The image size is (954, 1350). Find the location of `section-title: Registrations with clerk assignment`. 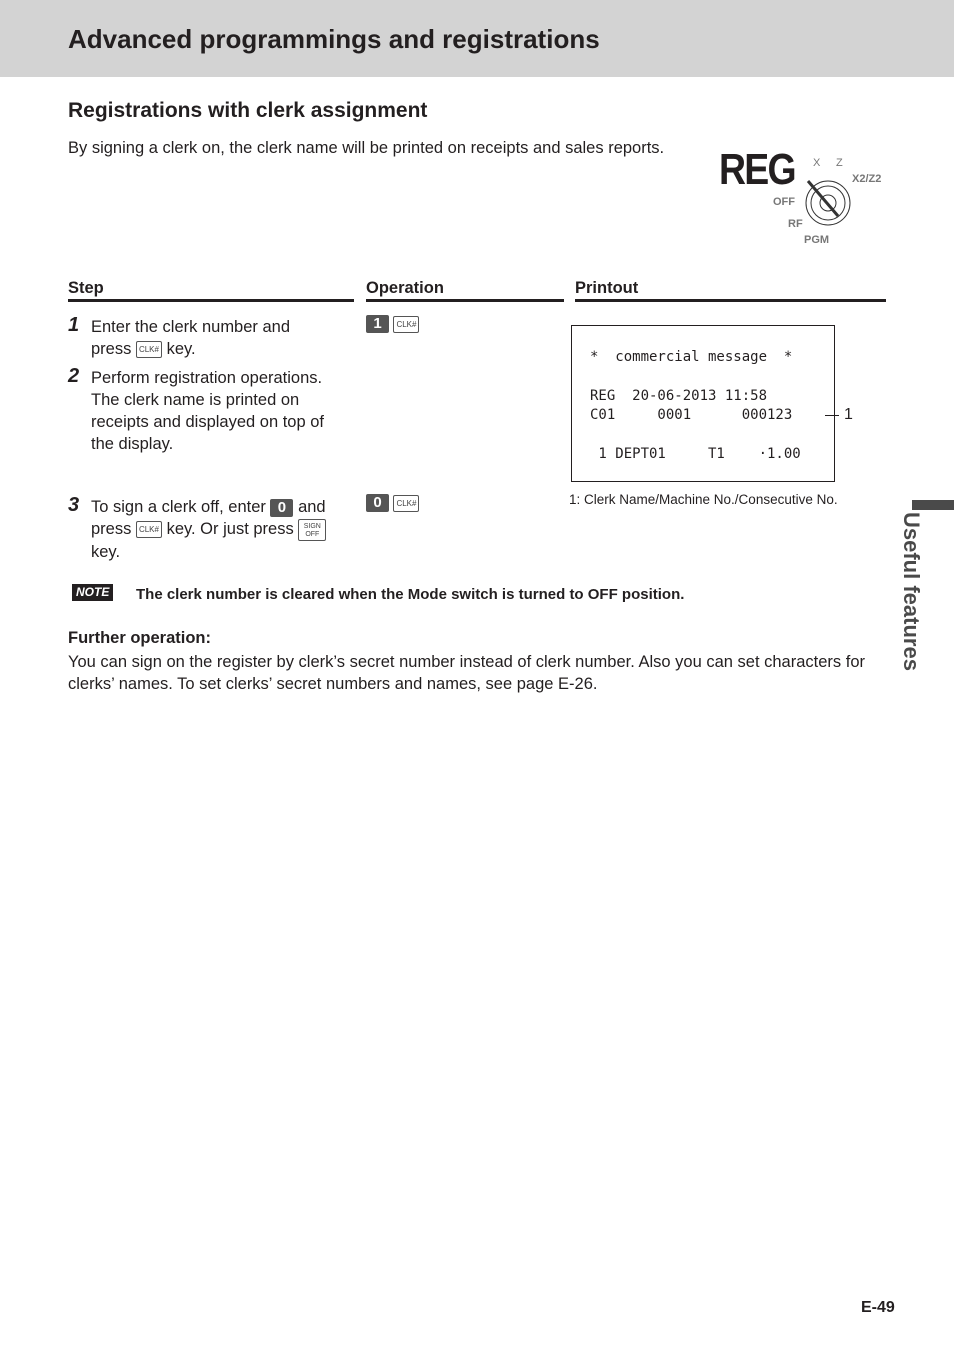

section-title: Registrations with clerk assignment is located at coordinates (248, 110).